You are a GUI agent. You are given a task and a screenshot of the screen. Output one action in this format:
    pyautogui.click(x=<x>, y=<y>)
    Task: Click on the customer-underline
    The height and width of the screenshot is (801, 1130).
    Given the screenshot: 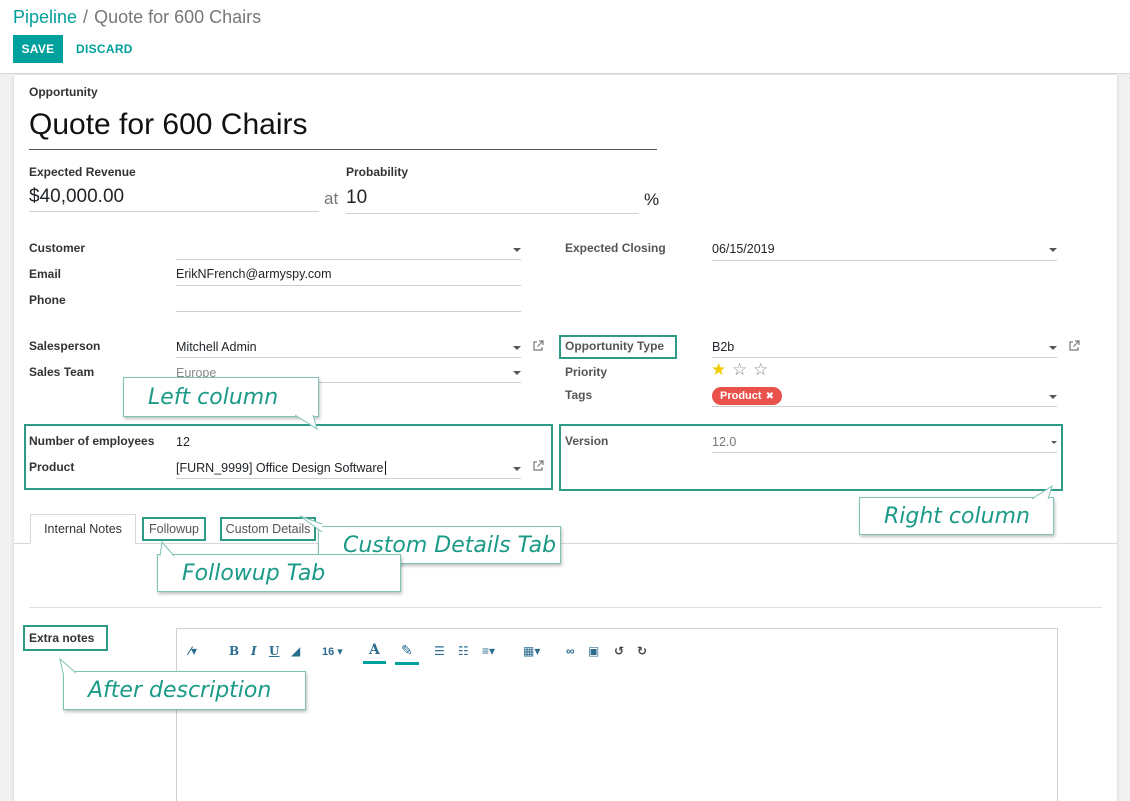 What is the action you would take?
    pyautogui.click(x=348, y=259)
    